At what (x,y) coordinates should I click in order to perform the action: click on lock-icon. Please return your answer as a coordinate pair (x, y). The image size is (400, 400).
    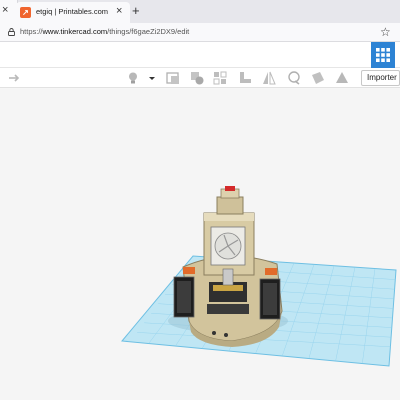
    Looking at the image, I should click on (11, 32).